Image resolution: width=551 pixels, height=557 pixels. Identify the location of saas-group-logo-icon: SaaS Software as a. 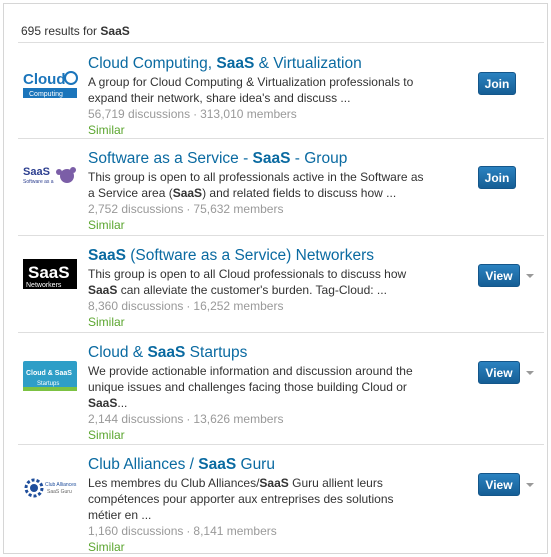
(49, 175).